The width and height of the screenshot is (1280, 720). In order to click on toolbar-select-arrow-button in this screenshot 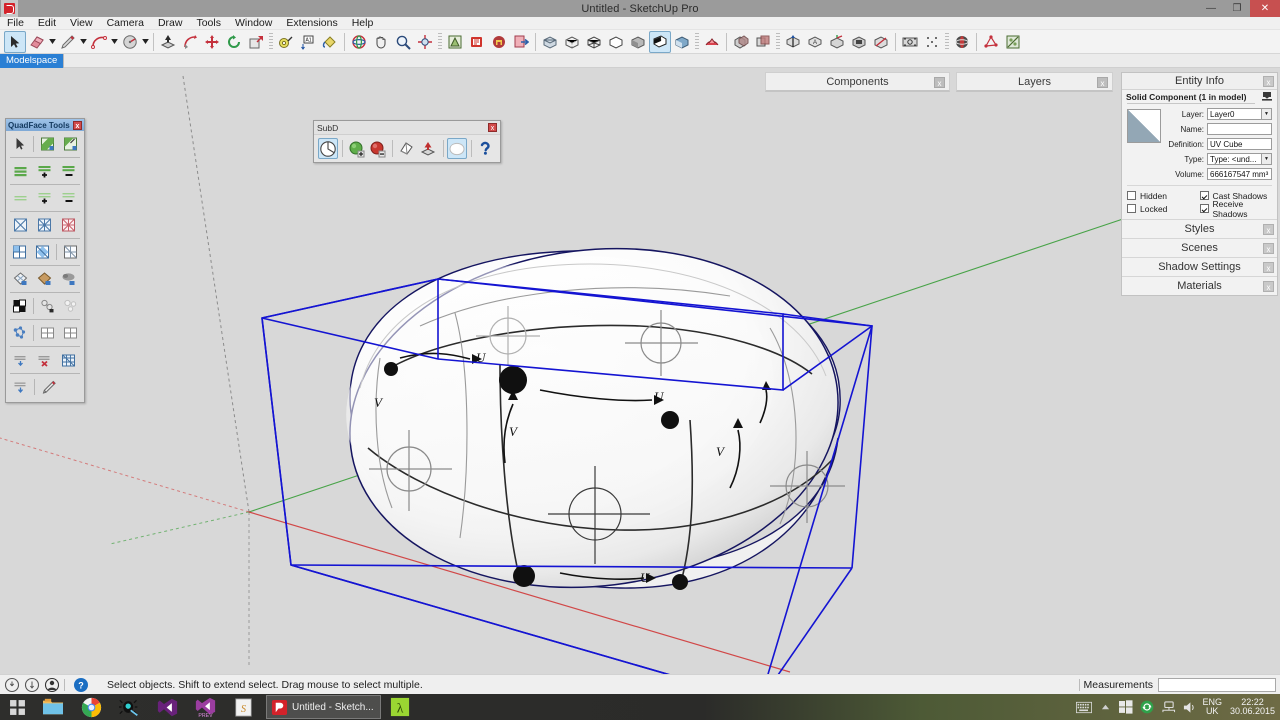, I will do `click(15, 41)`.